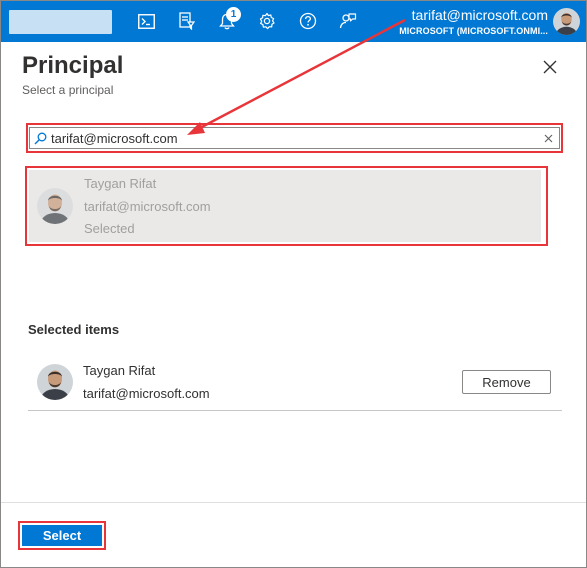 The height and width of the screenshot is (568, 587). I want to click on feedback-icon, so click(348, 21).